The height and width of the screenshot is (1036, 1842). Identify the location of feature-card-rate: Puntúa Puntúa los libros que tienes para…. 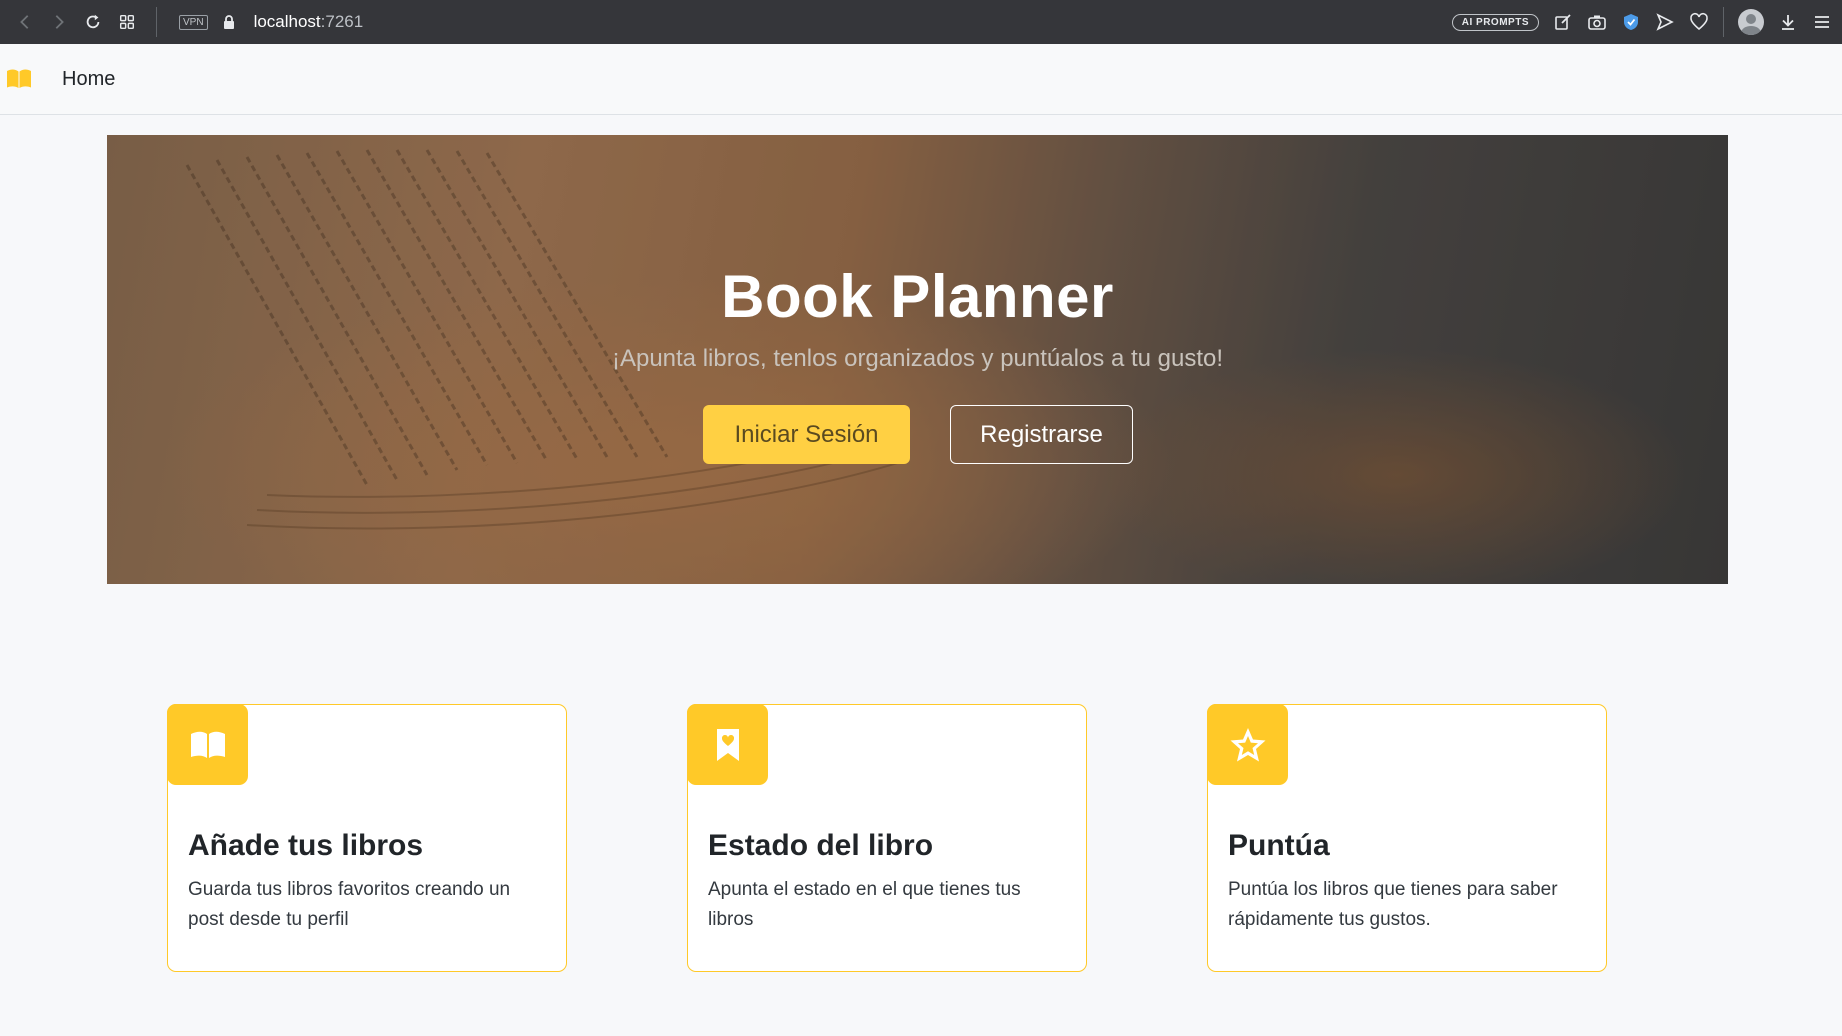
(1407, 838).